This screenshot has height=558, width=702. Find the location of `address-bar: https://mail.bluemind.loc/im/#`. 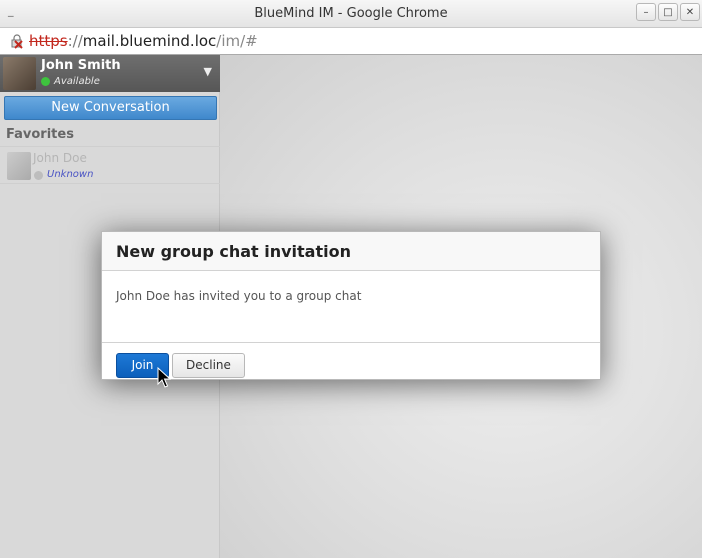

address-bar: https://mail.bluemind.loc/im/# is located at coordinates (351, 41).